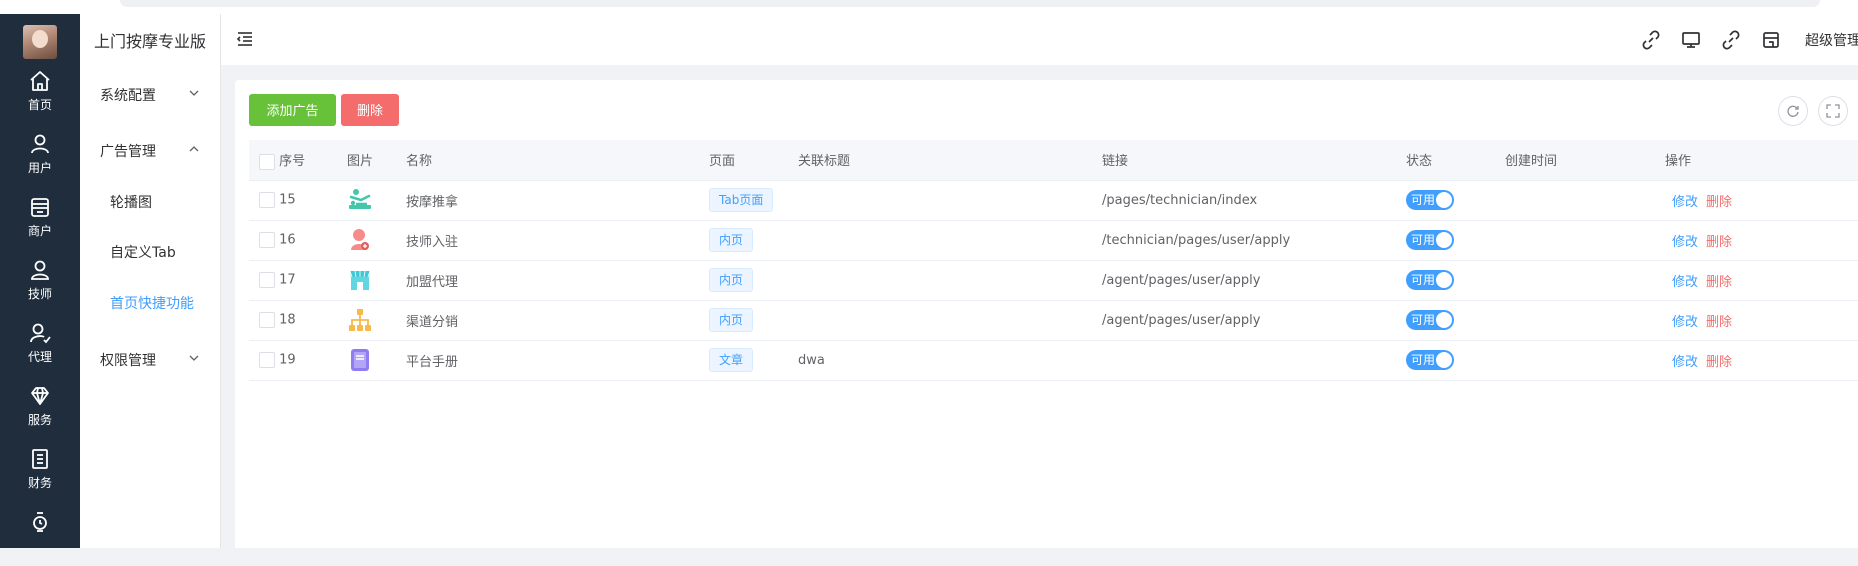  What do you see at coordinates (150, 94) in the screenshot?
I see `menu-group-system-config: 系统配置` at bounding box center [150, 94].